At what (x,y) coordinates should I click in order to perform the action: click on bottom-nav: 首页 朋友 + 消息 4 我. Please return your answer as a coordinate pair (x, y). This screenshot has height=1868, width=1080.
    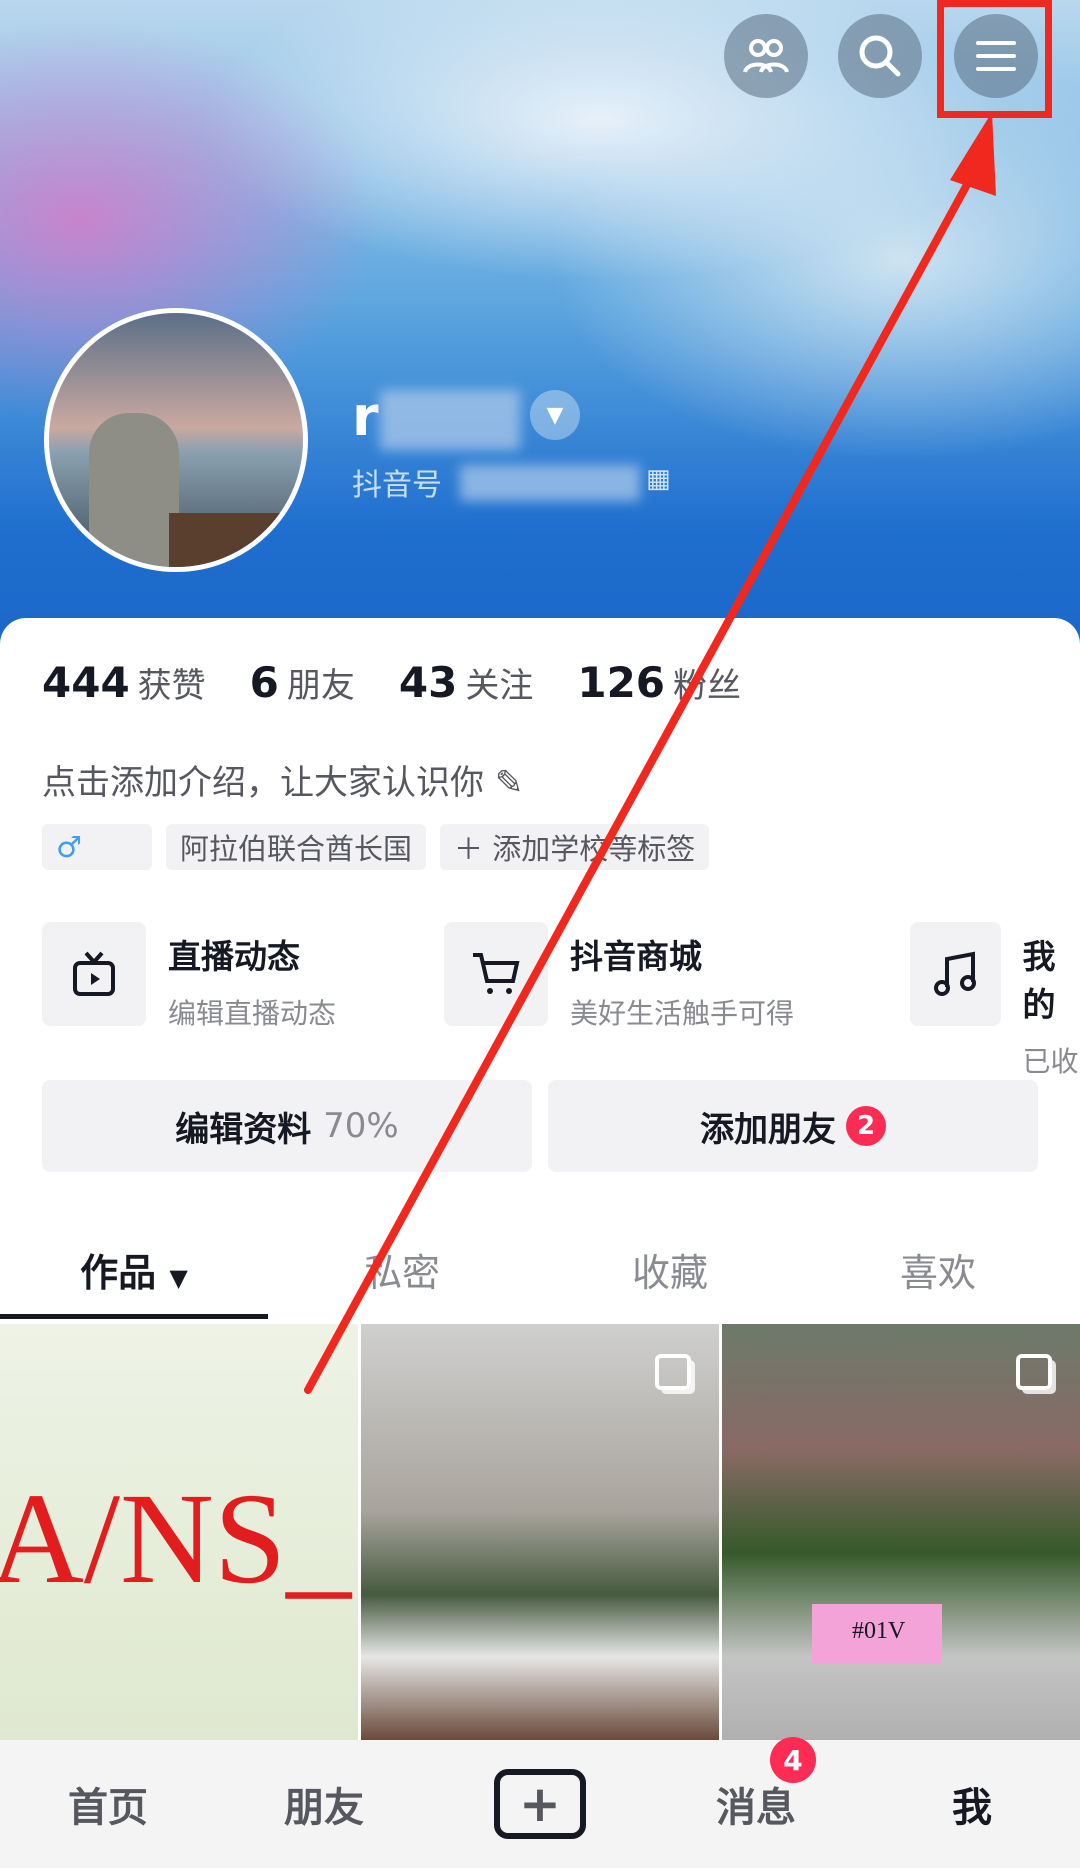
    Looking at the image, I should click on (540, 1802).